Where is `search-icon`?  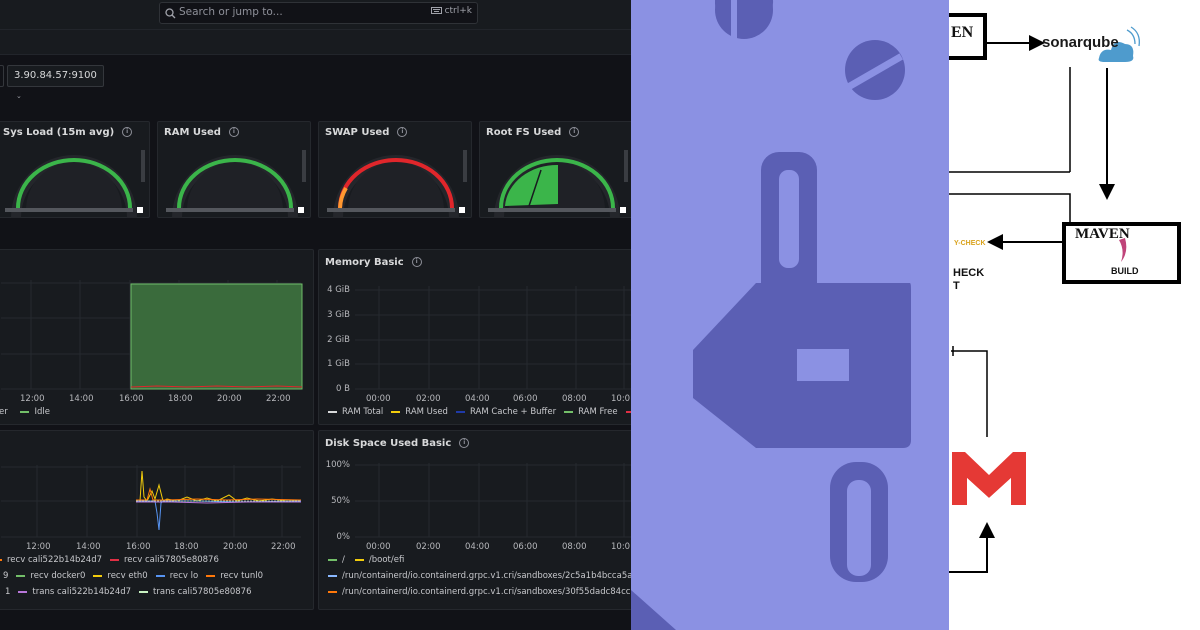
search-icon is located at coordinates (170, 13).